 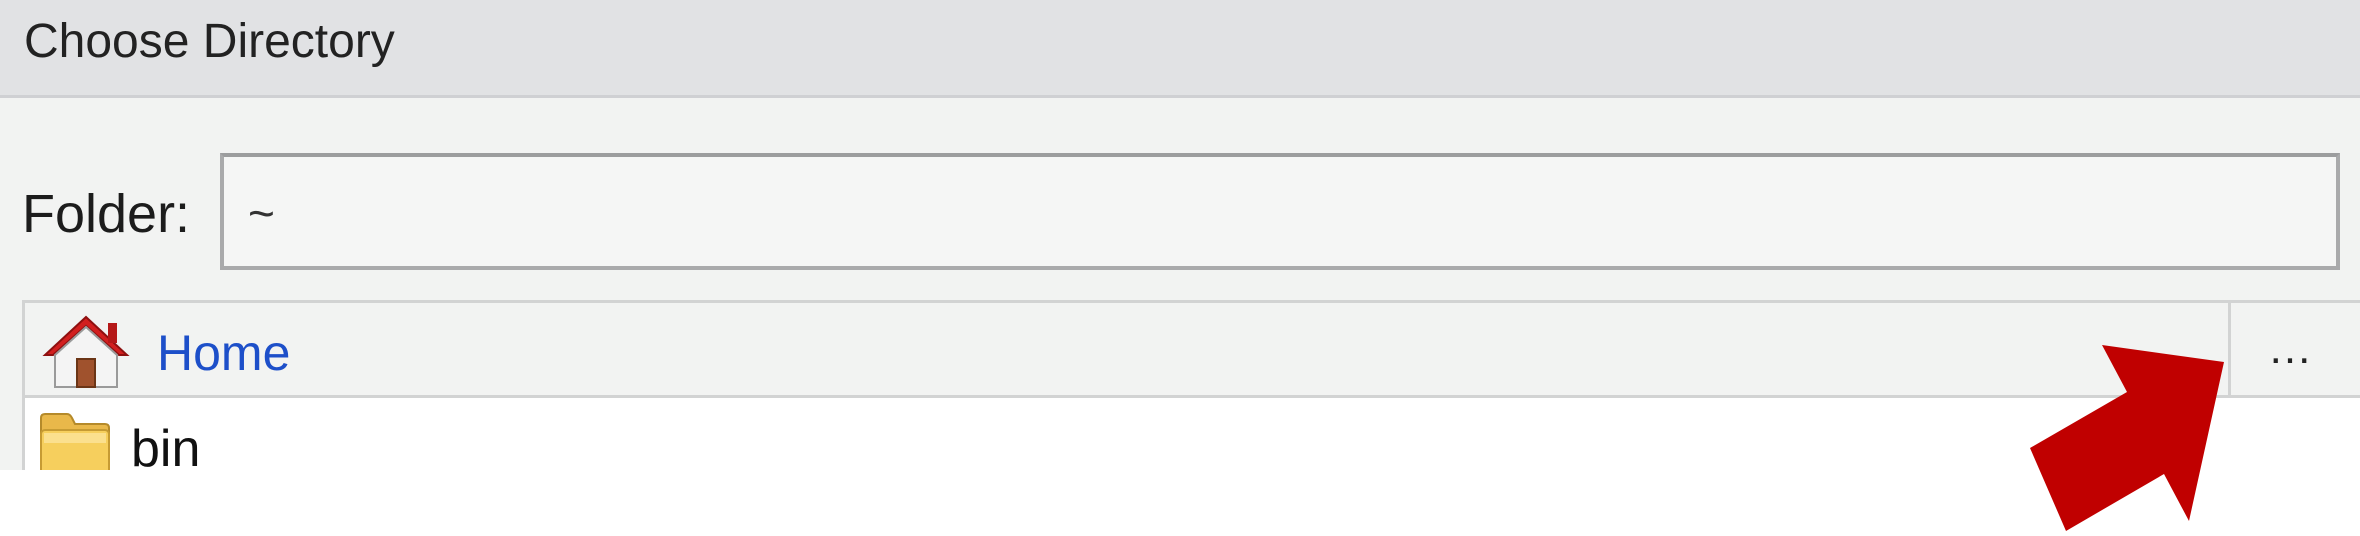 I want to click on red-arrow-annotation, so click(x=2140, y=440).